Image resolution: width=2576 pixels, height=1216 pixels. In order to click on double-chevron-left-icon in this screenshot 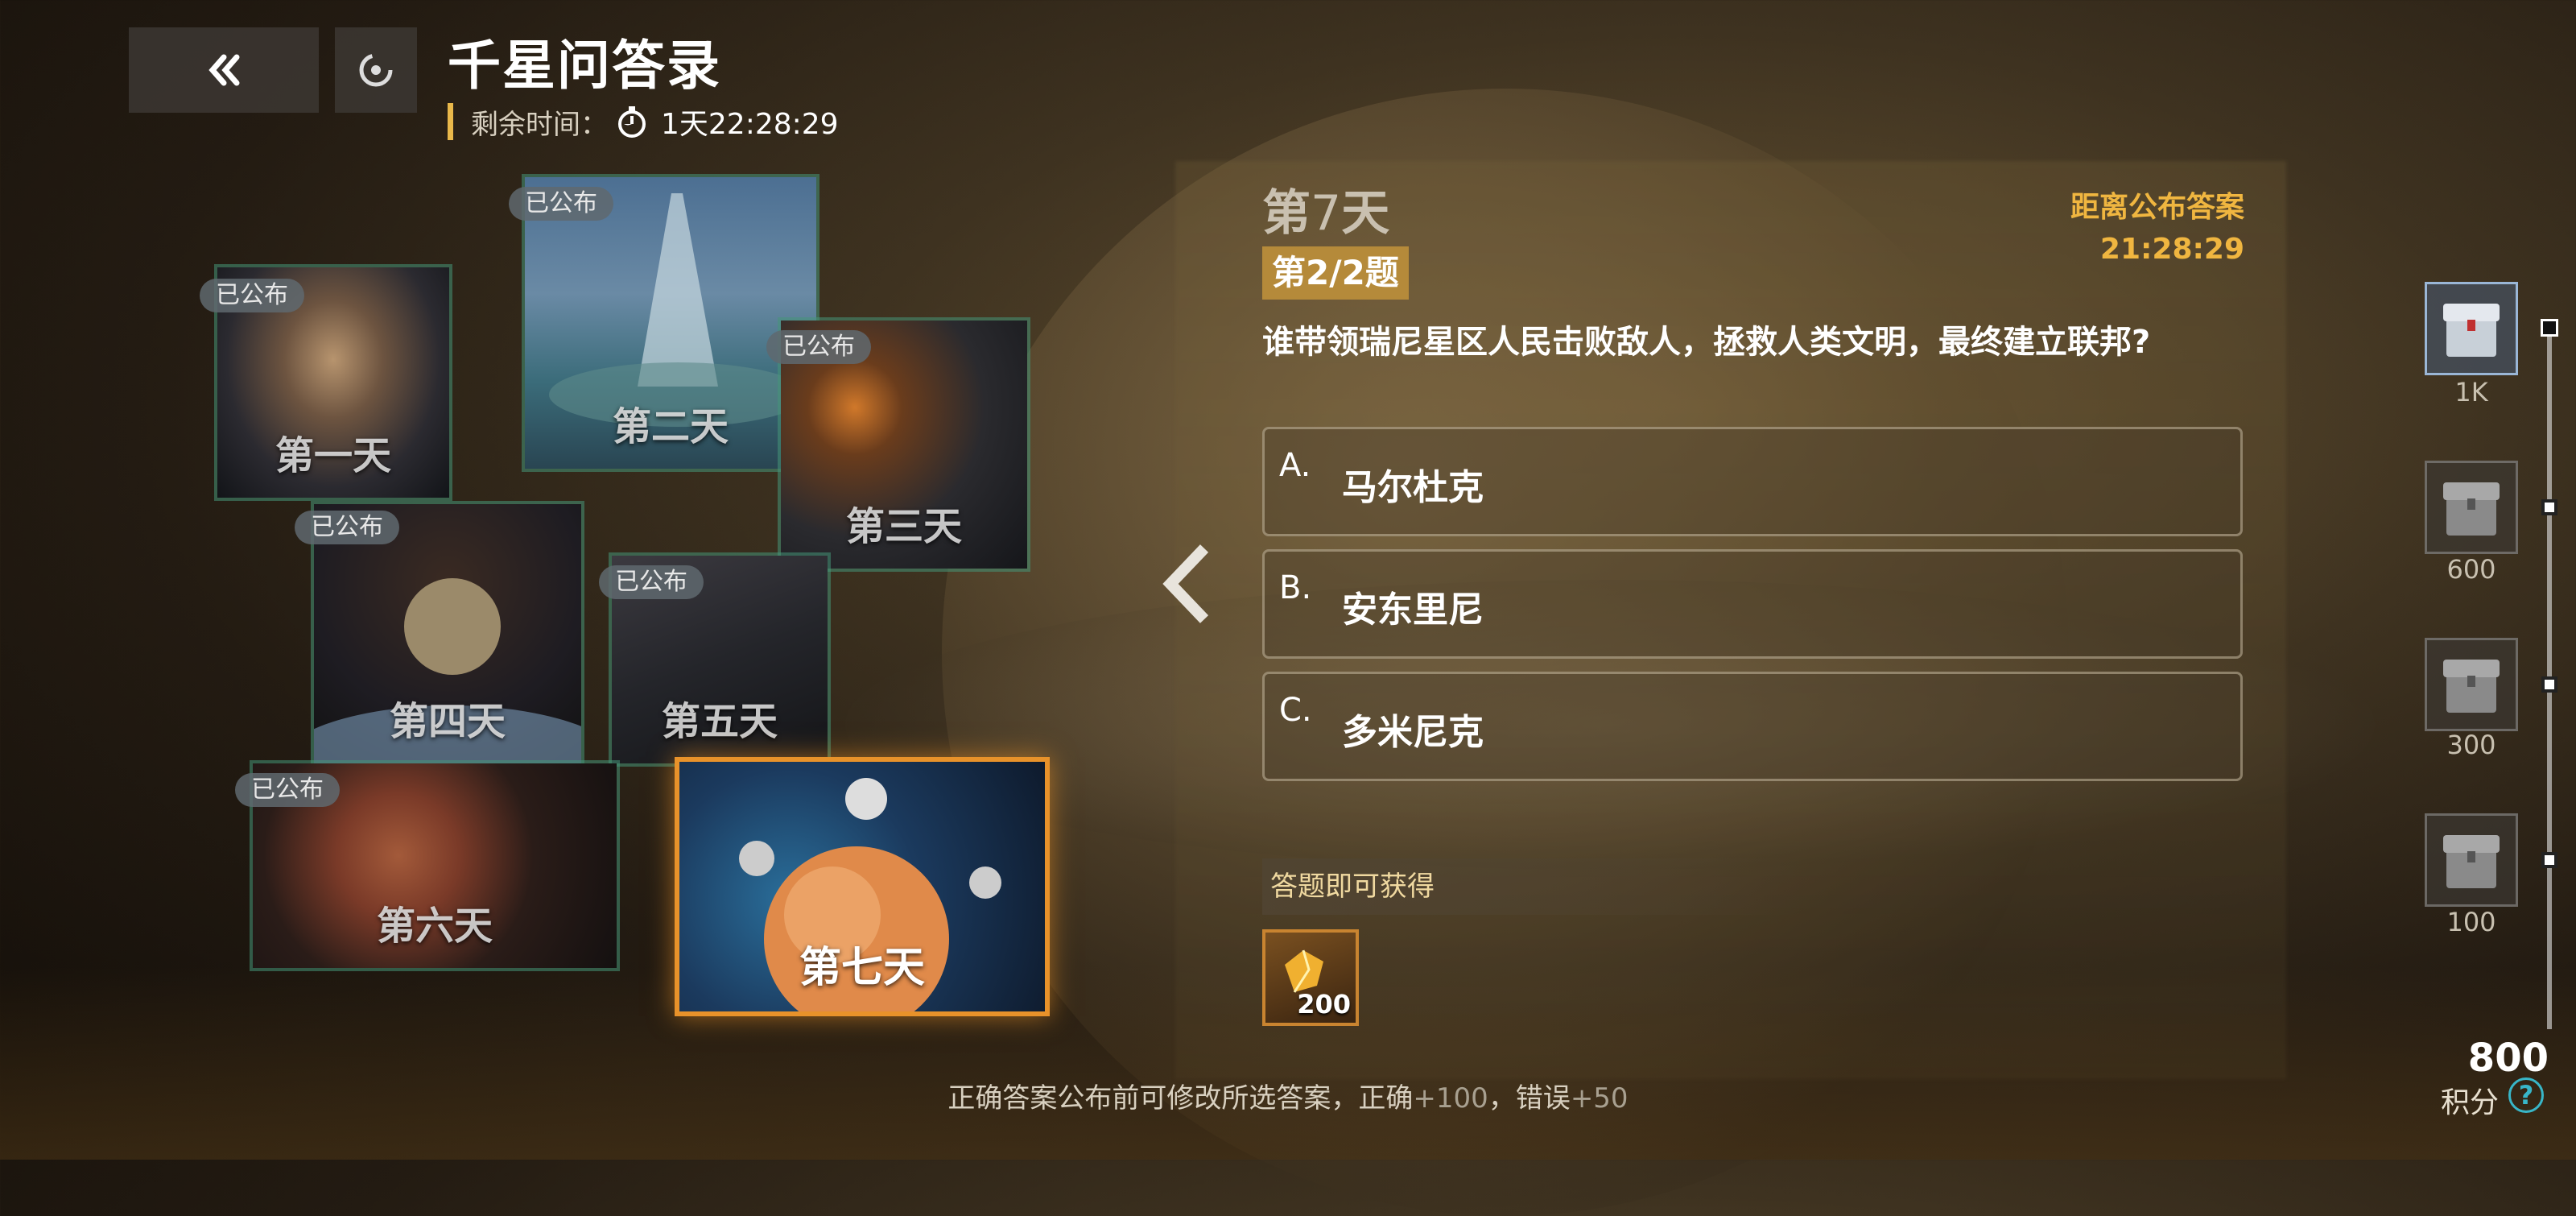, I will do `click(224, 70)`.